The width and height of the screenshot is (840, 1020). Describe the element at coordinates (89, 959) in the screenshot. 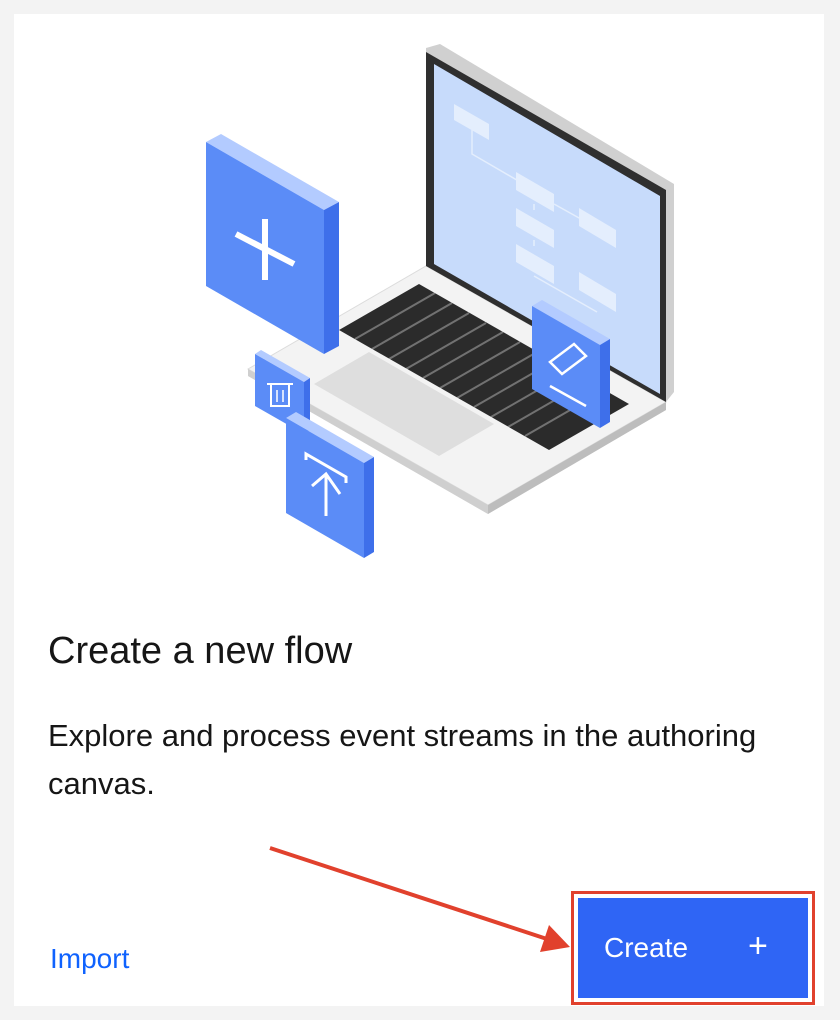

I see `import-link: Import` at that location.